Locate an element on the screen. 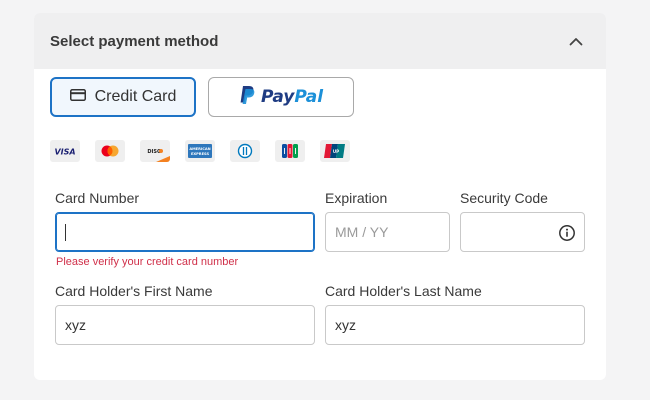 The image size is (650, 400). jcb-icon is located at coordinates (290, 151).